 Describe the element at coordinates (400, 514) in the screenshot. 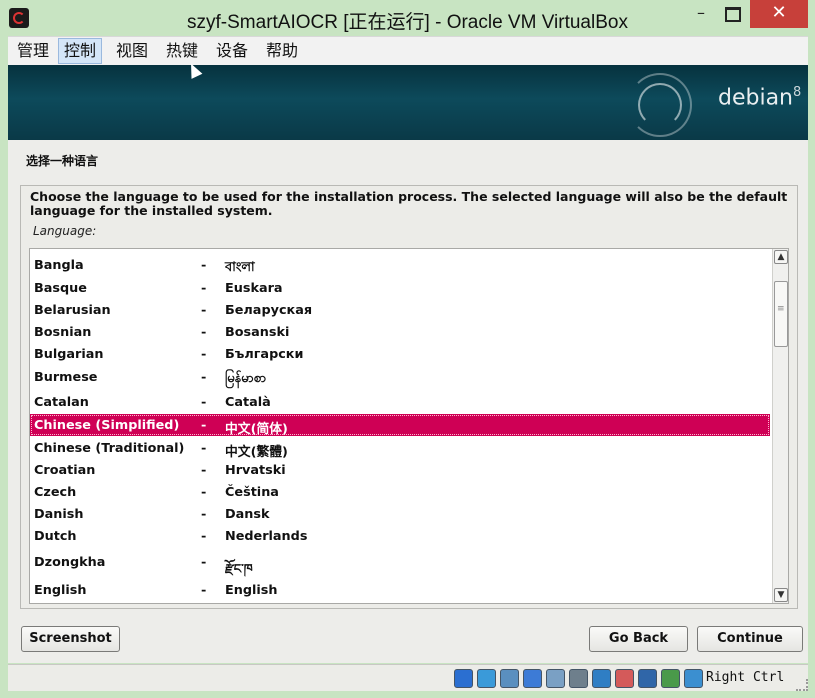

I see `language-row: Danish - Dansk` at that location.